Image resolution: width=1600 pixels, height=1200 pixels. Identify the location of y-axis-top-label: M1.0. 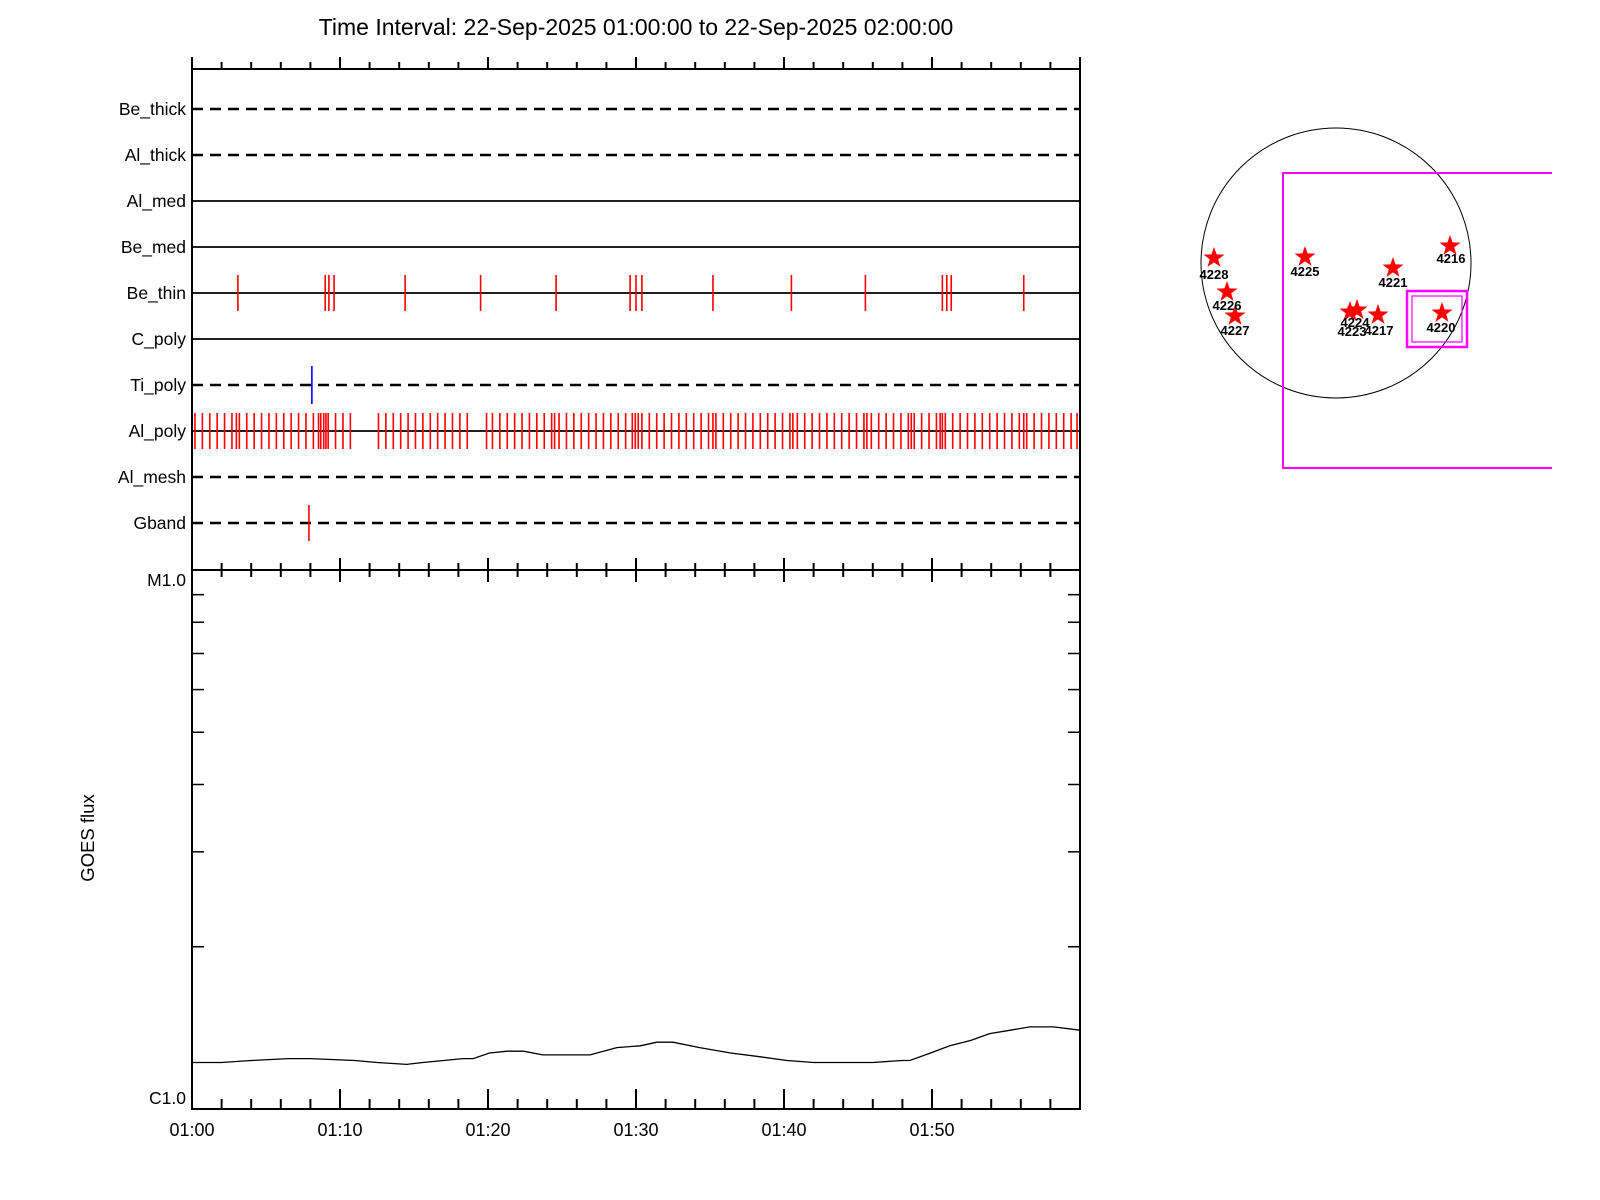
(166, 580).